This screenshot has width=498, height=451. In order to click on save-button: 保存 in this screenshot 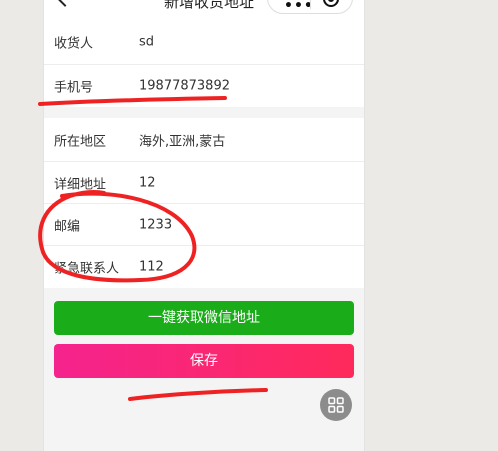, I will do `click(204, 361)`.